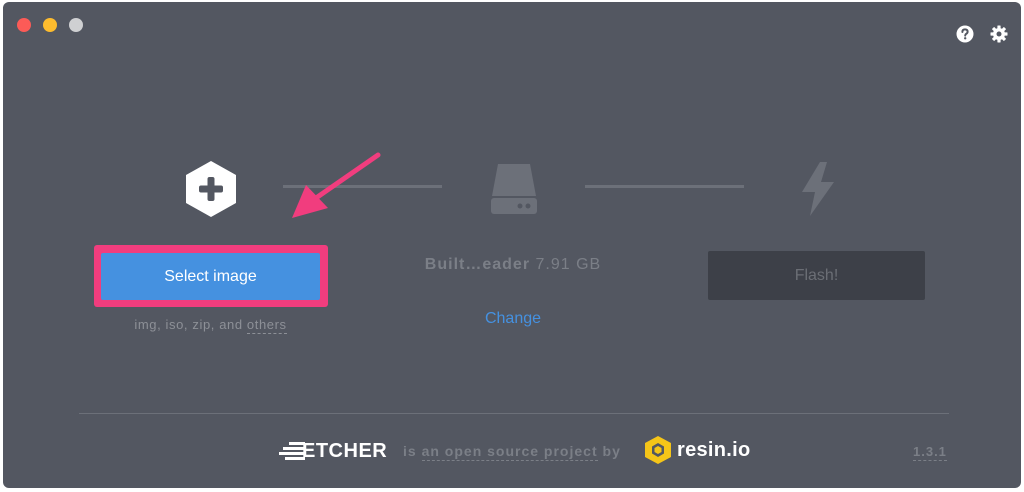 The width and height of the screenshot is (1024, 492). Describe the element at coordinates (930, 452) in the screenshot. I see `version-label: 1.3.1` at that location.